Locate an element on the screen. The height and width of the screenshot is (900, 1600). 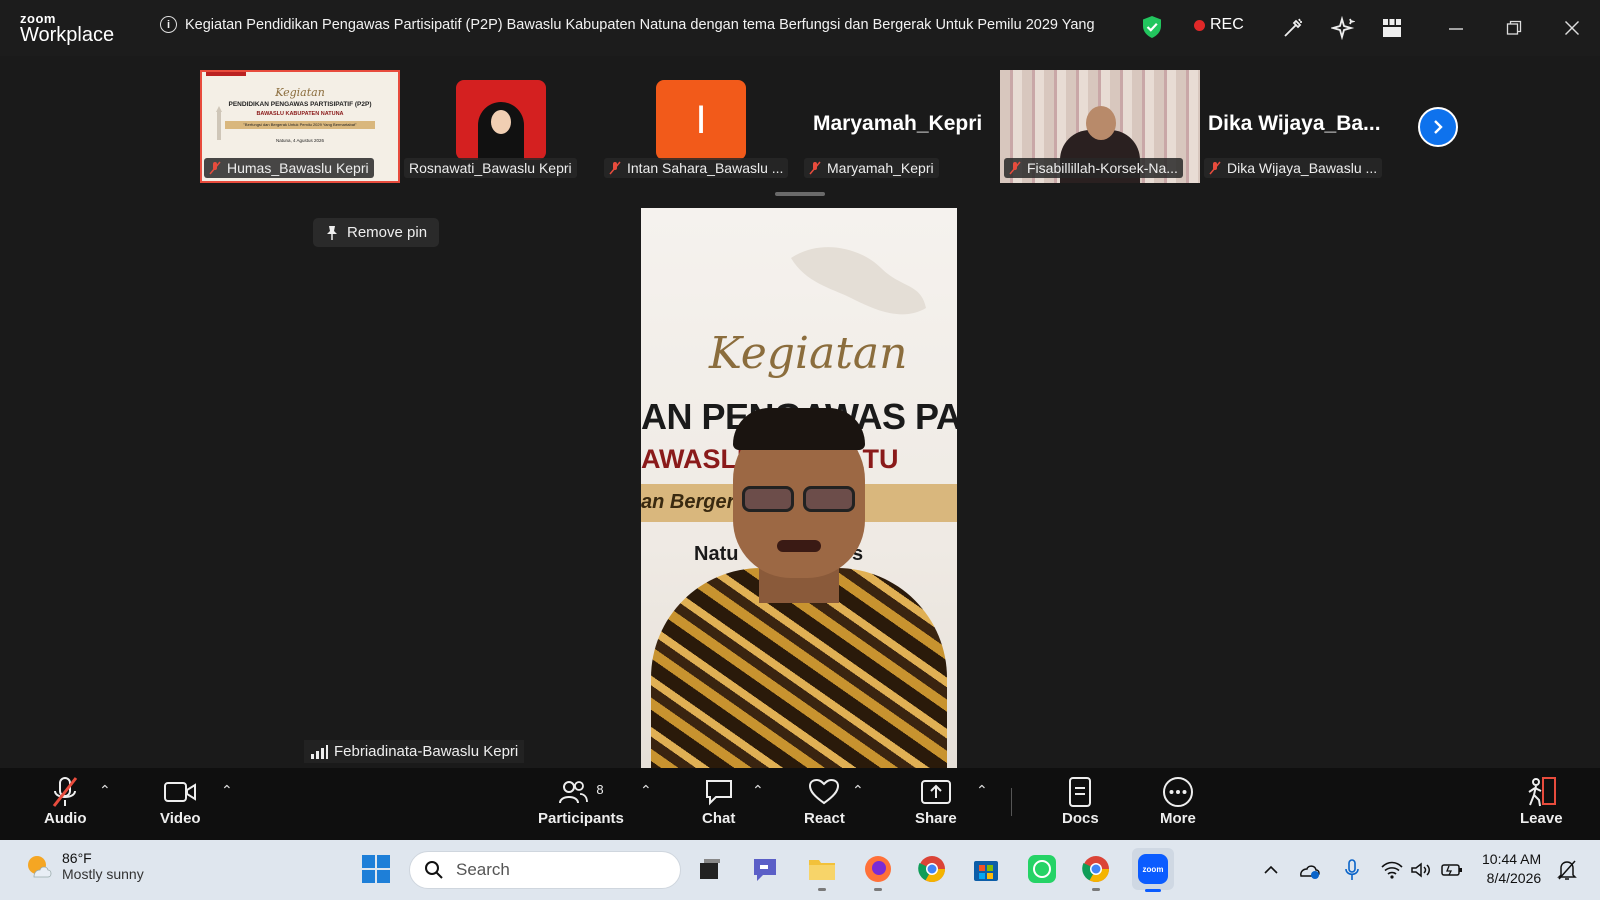
firefox-icon is located at coordinates (878, 871).